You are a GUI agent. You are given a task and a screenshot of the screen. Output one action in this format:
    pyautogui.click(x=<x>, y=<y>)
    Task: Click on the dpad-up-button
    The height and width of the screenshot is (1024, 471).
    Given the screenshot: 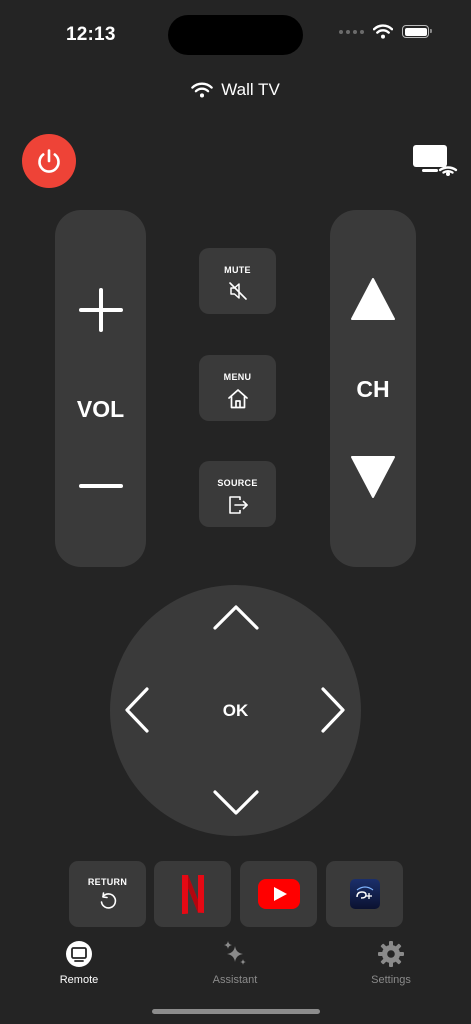 What is the action you would take?
    pyautogui.click(x=236, y=618)
    